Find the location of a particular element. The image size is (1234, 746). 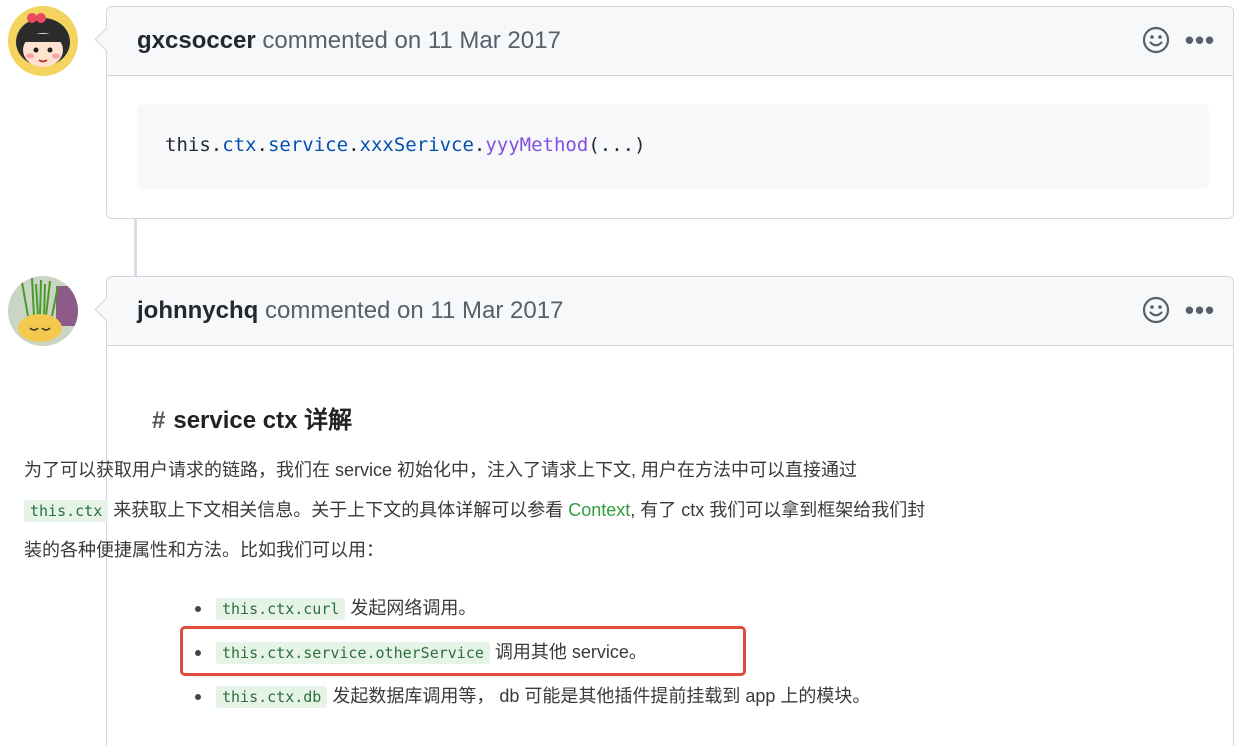

heading-hash: # is located at coordinates (159, 420).